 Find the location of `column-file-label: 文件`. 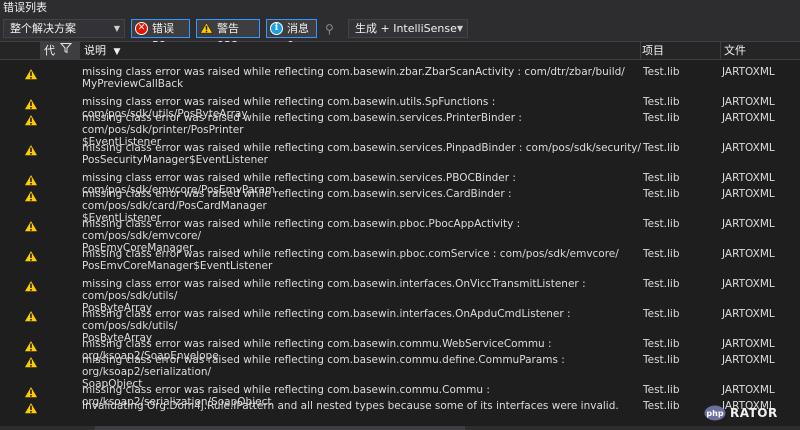

column-file-label: 文件 is located at coordinates (735, 50).